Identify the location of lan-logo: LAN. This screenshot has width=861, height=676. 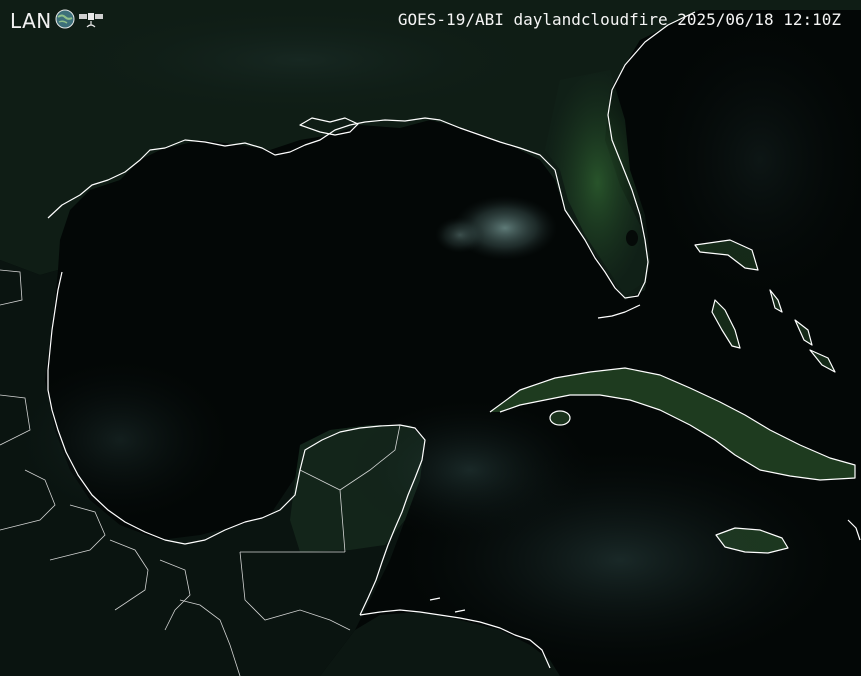
(57, 21).